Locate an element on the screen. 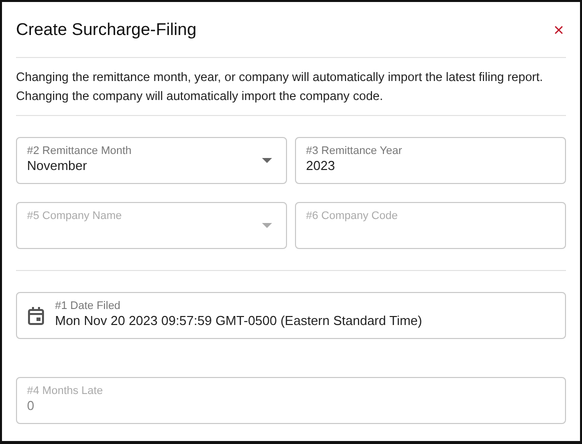 The image size is (582, 444). calendar-icon is located at coordinates (36, 316).